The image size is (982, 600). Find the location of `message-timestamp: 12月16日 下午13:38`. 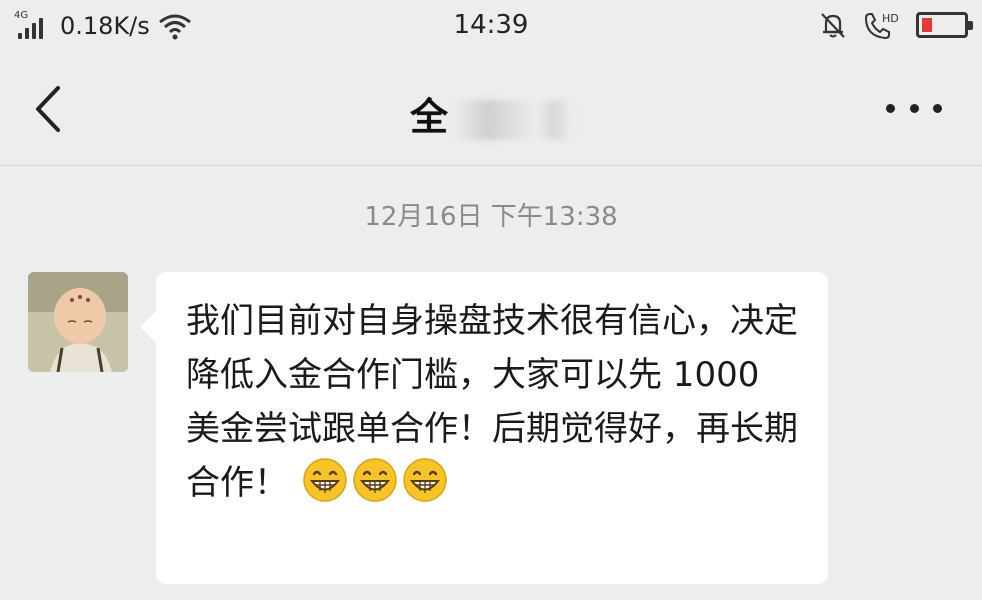

message-timestamp: 12月16日 下午13:38 is located at coordinates (491, 217).